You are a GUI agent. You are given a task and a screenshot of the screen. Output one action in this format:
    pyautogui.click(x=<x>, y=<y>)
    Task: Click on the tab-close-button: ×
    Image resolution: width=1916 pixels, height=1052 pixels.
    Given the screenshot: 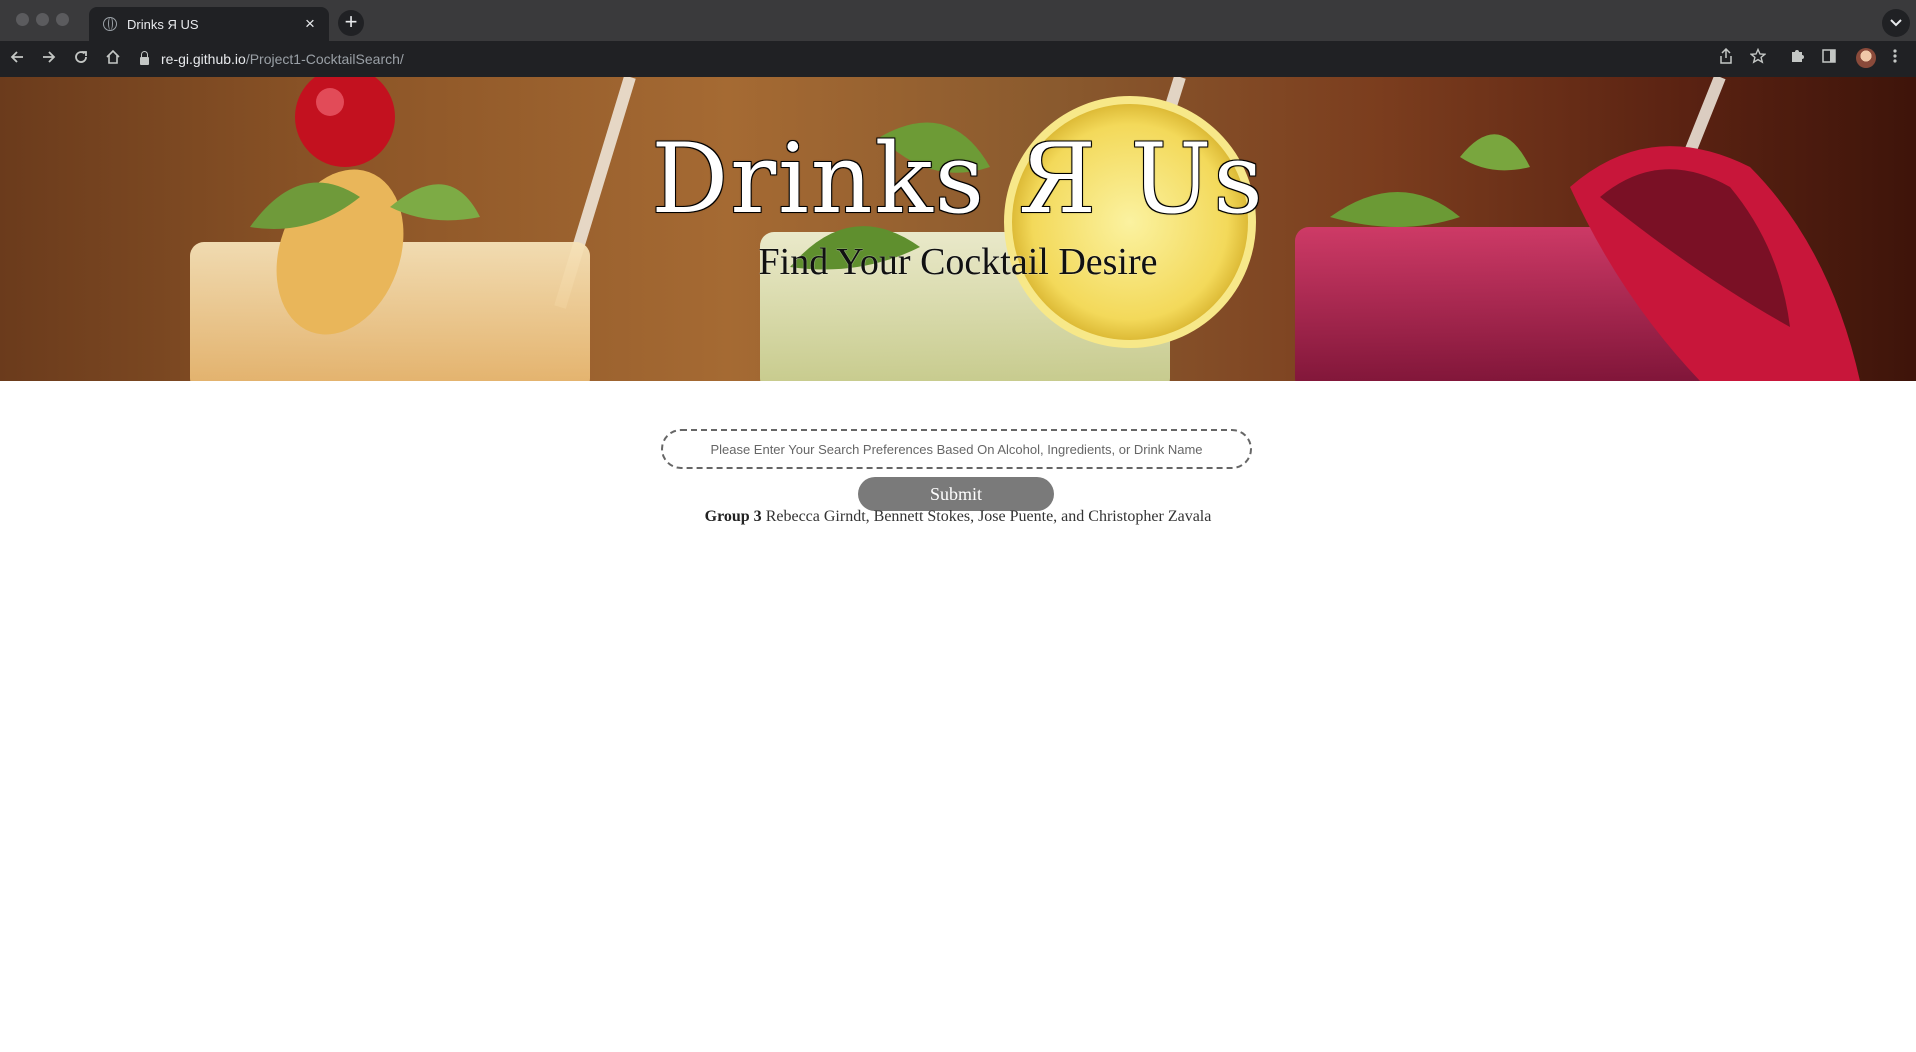 What is the action you would take?
    pyautogui.click(x=310, y=24)
    